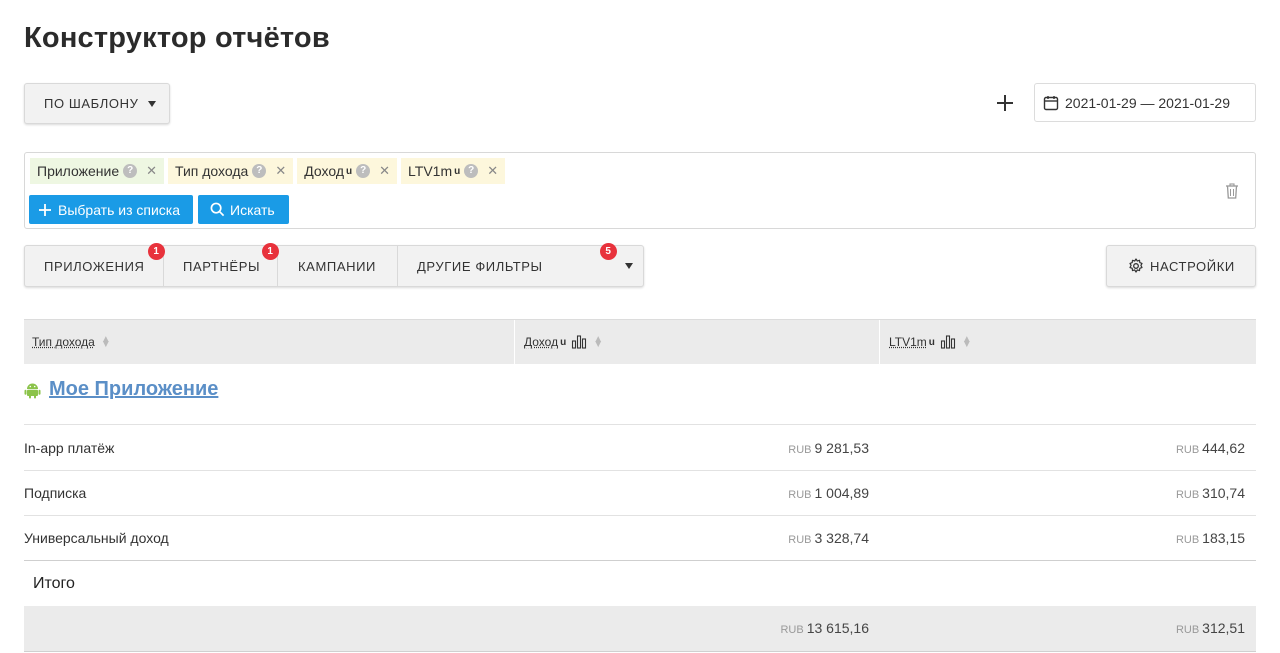  I want to click on tab-label: ПРИЛОЖЕНИЯ, so click(94, 266).